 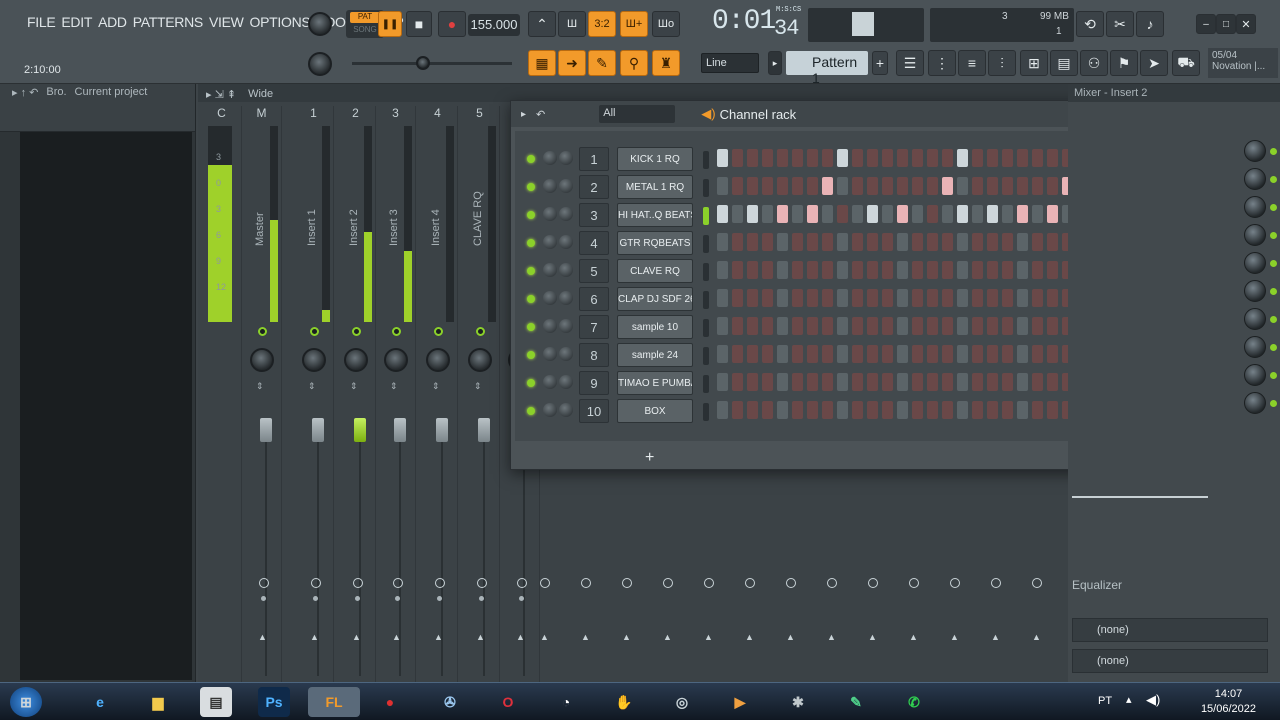 I want to click on media-player-icon: ▶, so click(x=740, y=702).